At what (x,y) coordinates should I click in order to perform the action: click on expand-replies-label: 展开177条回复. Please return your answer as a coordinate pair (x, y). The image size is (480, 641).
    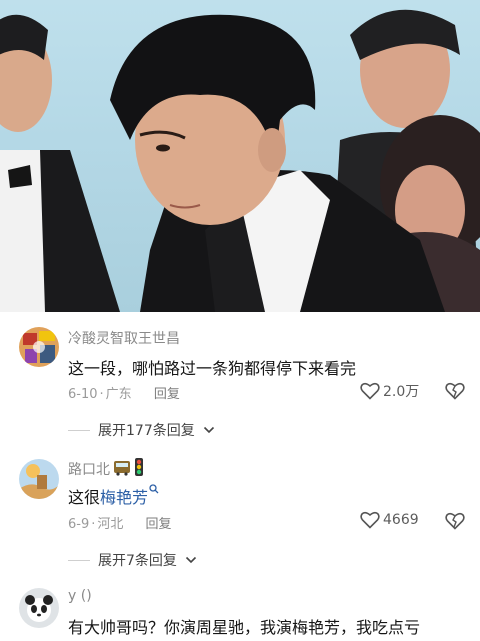
    Looking at the image, I should click on (146, 431).